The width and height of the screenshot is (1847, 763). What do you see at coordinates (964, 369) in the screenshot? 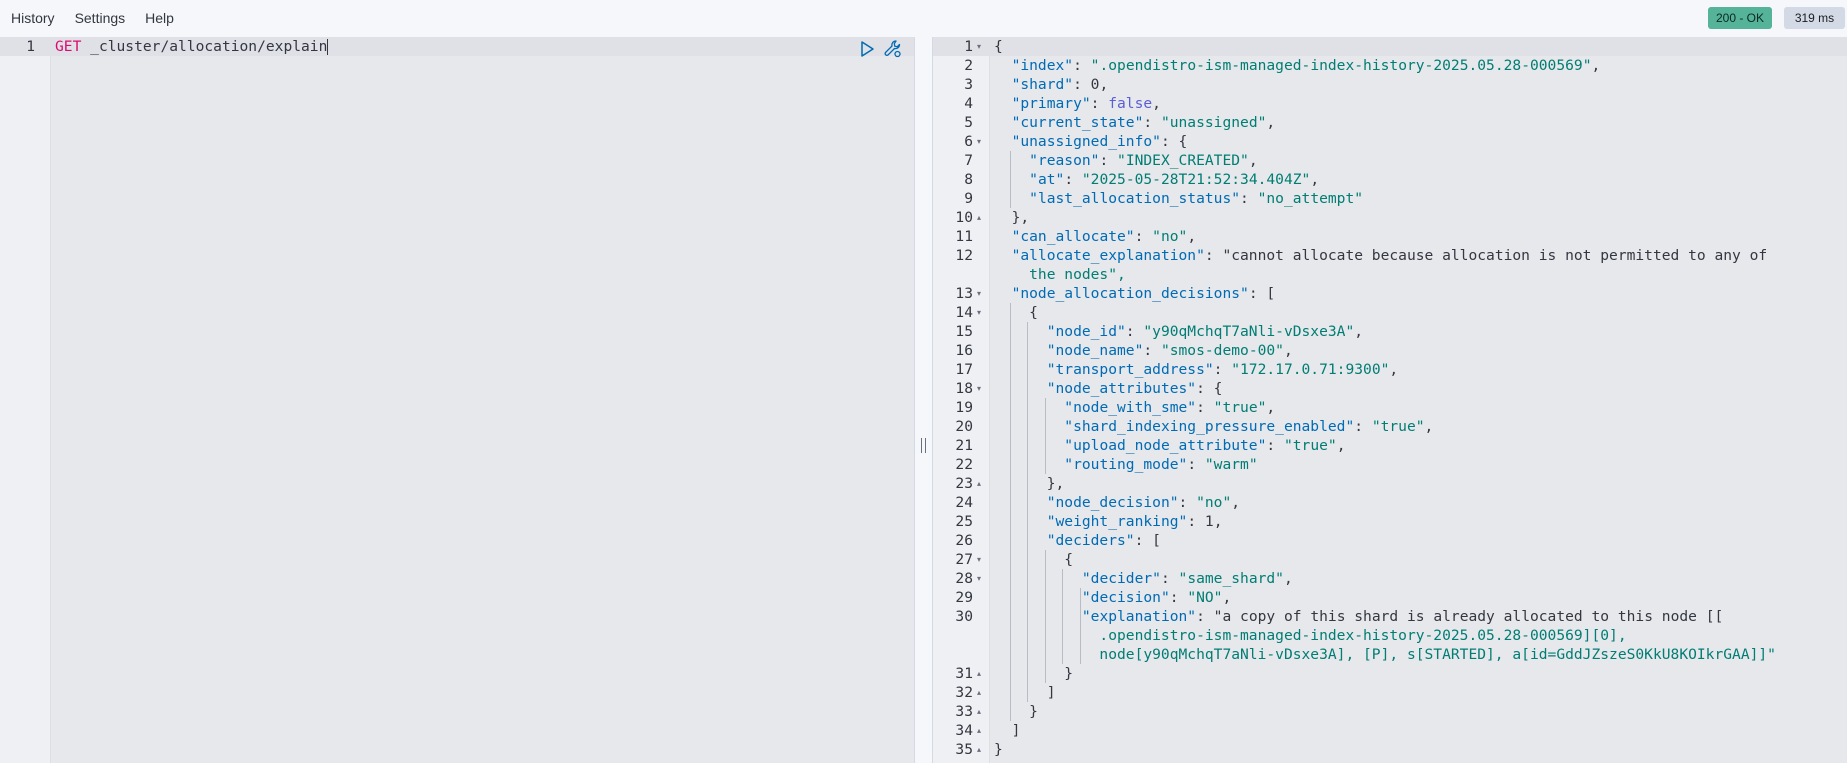
I see `response-line-number: 17` at bounding box center [964, 369].